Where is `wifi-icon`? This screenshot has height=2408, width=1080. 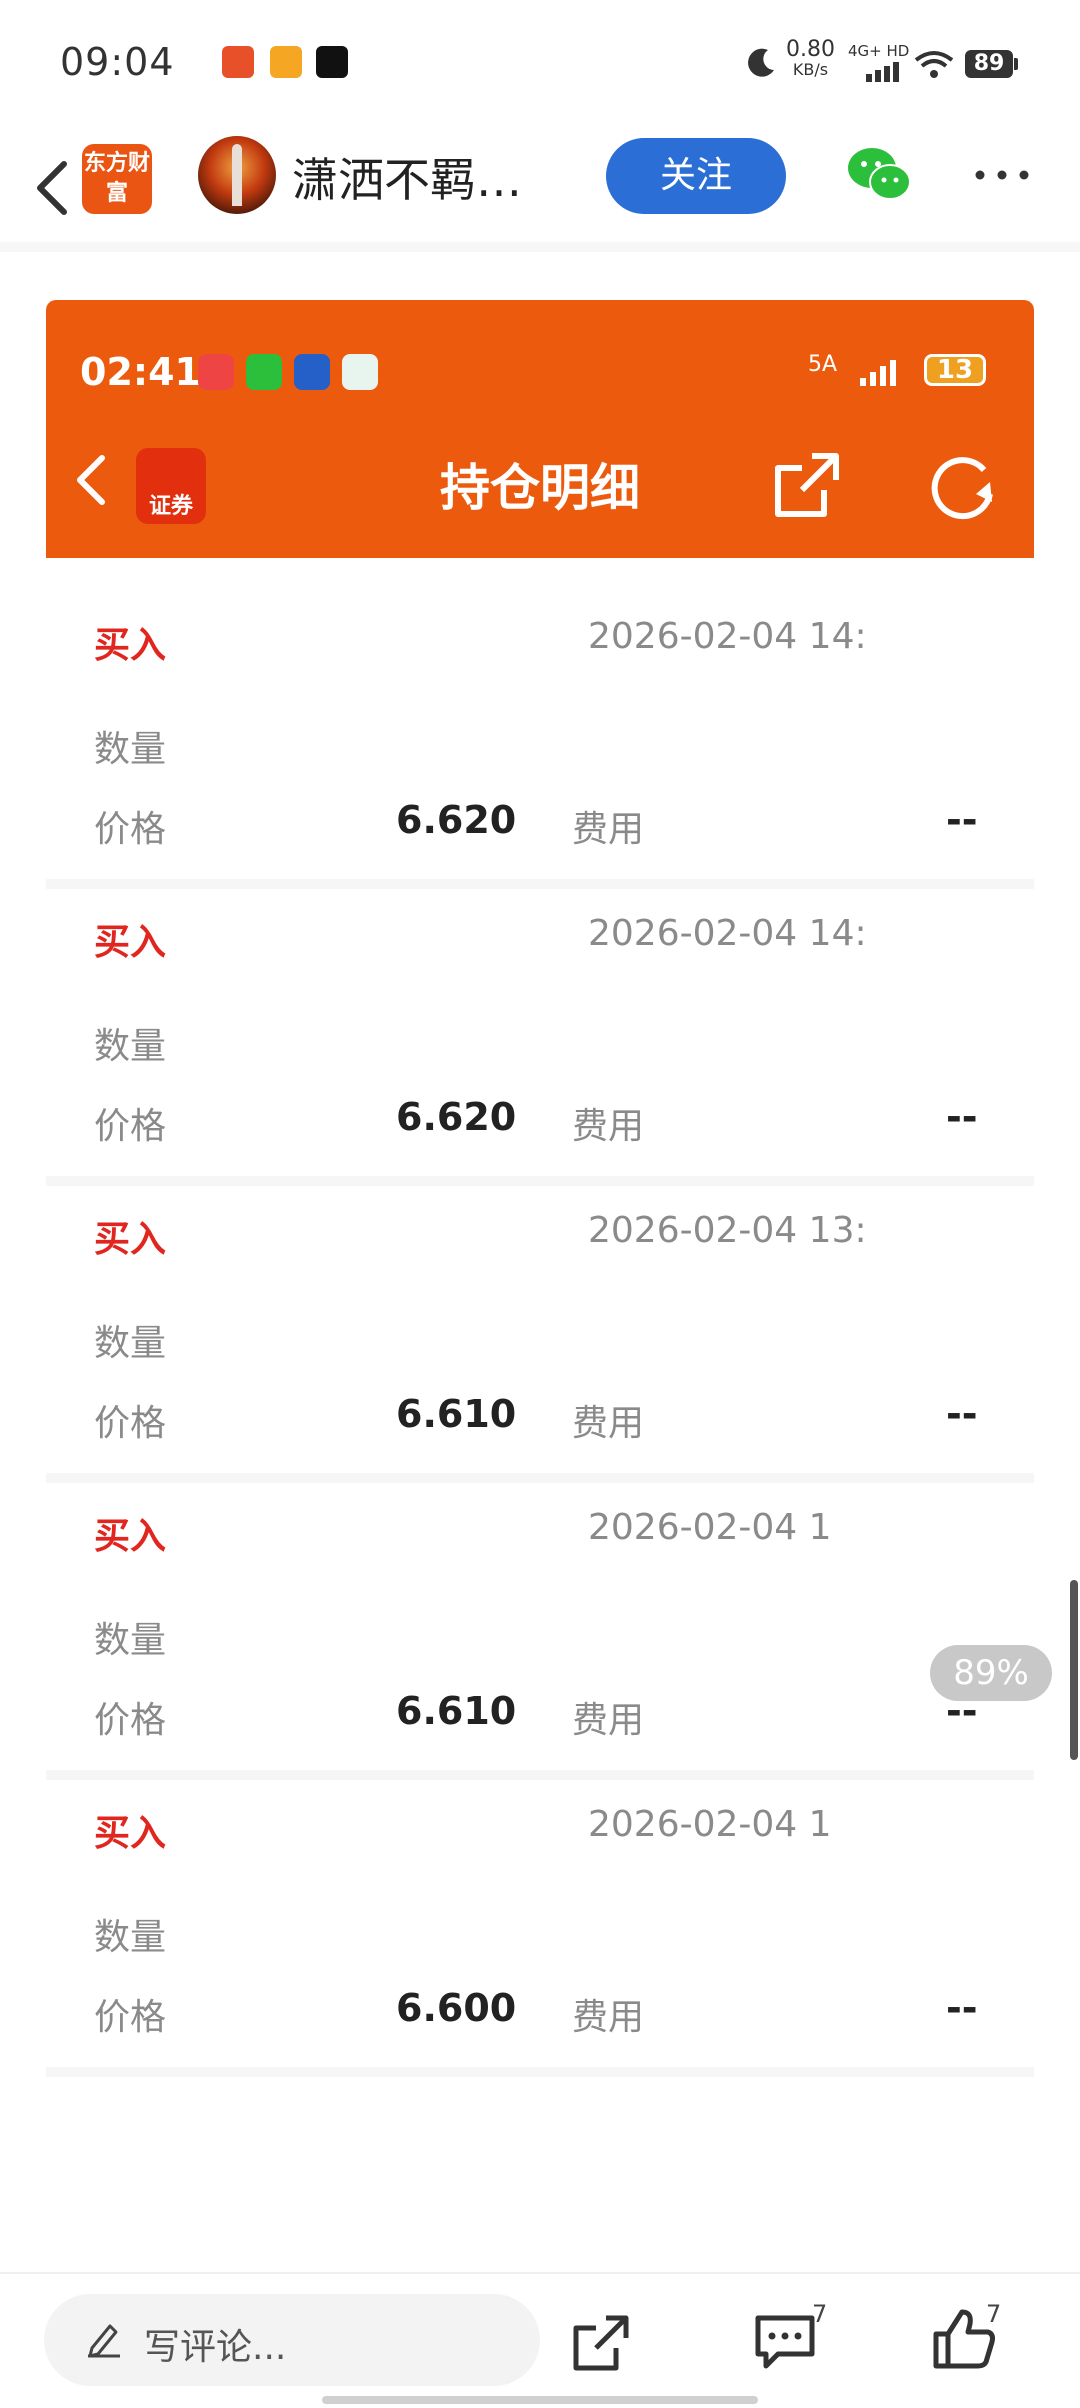 wifi-icon is located at coordinates (934, 64).